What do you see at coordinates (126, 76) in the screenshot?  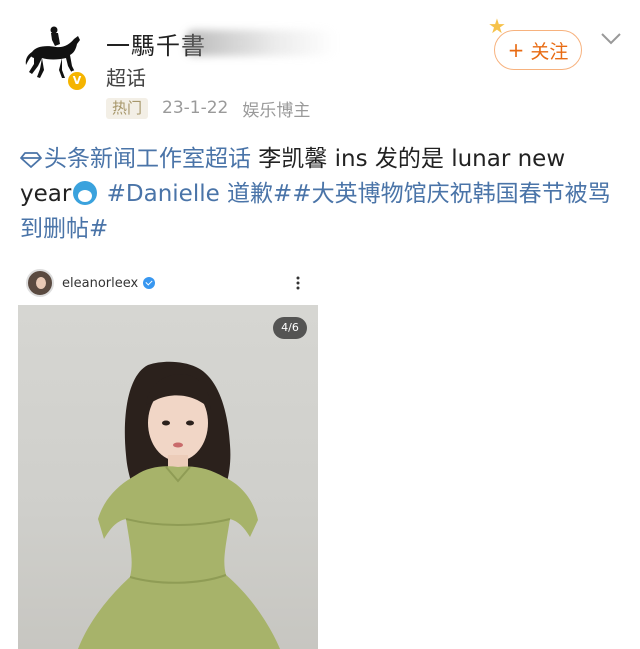 I see `supertopic-label: 超话` at bounding box center [126, 76].